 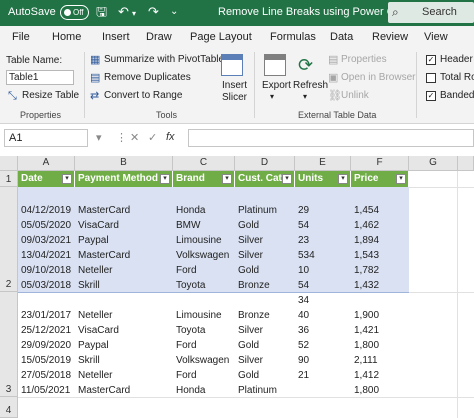 I want to click on properties-button: Properties, so click(x=364, y=59).